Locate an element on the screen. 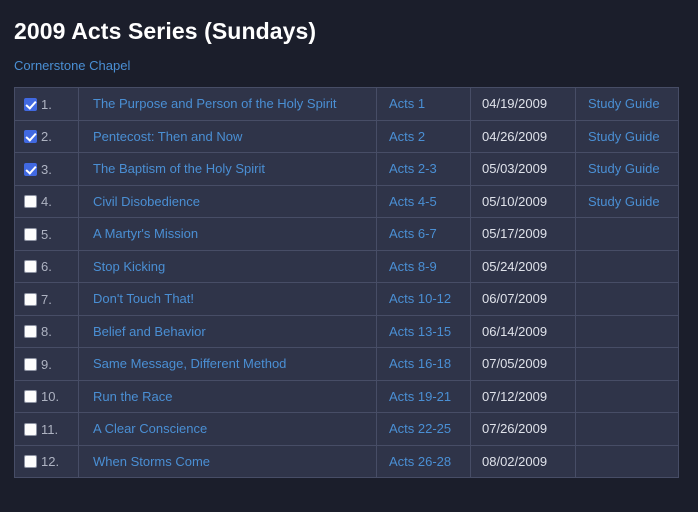 The width and height of the screenshot is (698, 512). scripture-reference-link: Acts 8-9 is located at coordinates (413, 266).